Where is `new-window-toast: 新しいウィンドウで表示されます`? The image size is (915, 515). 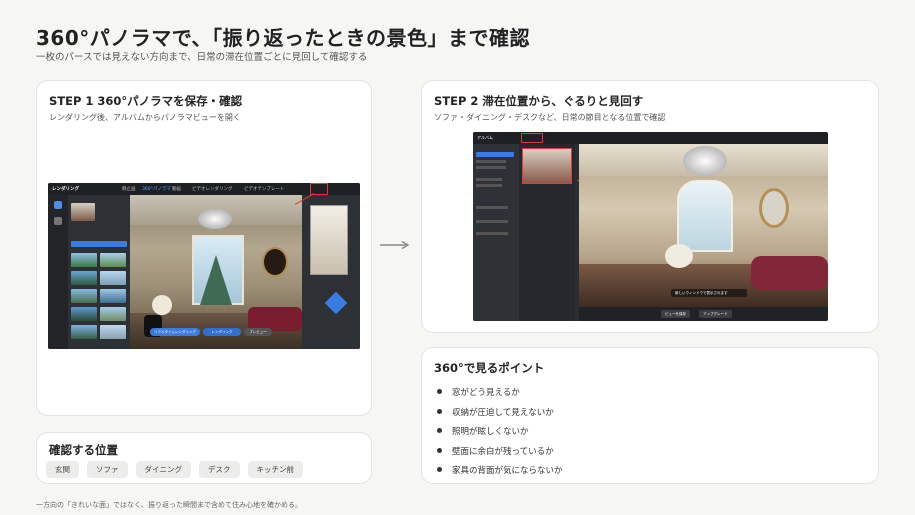 new-window-toast: 新しいウィンドウで表示されます is located at coordinates (709, 293).